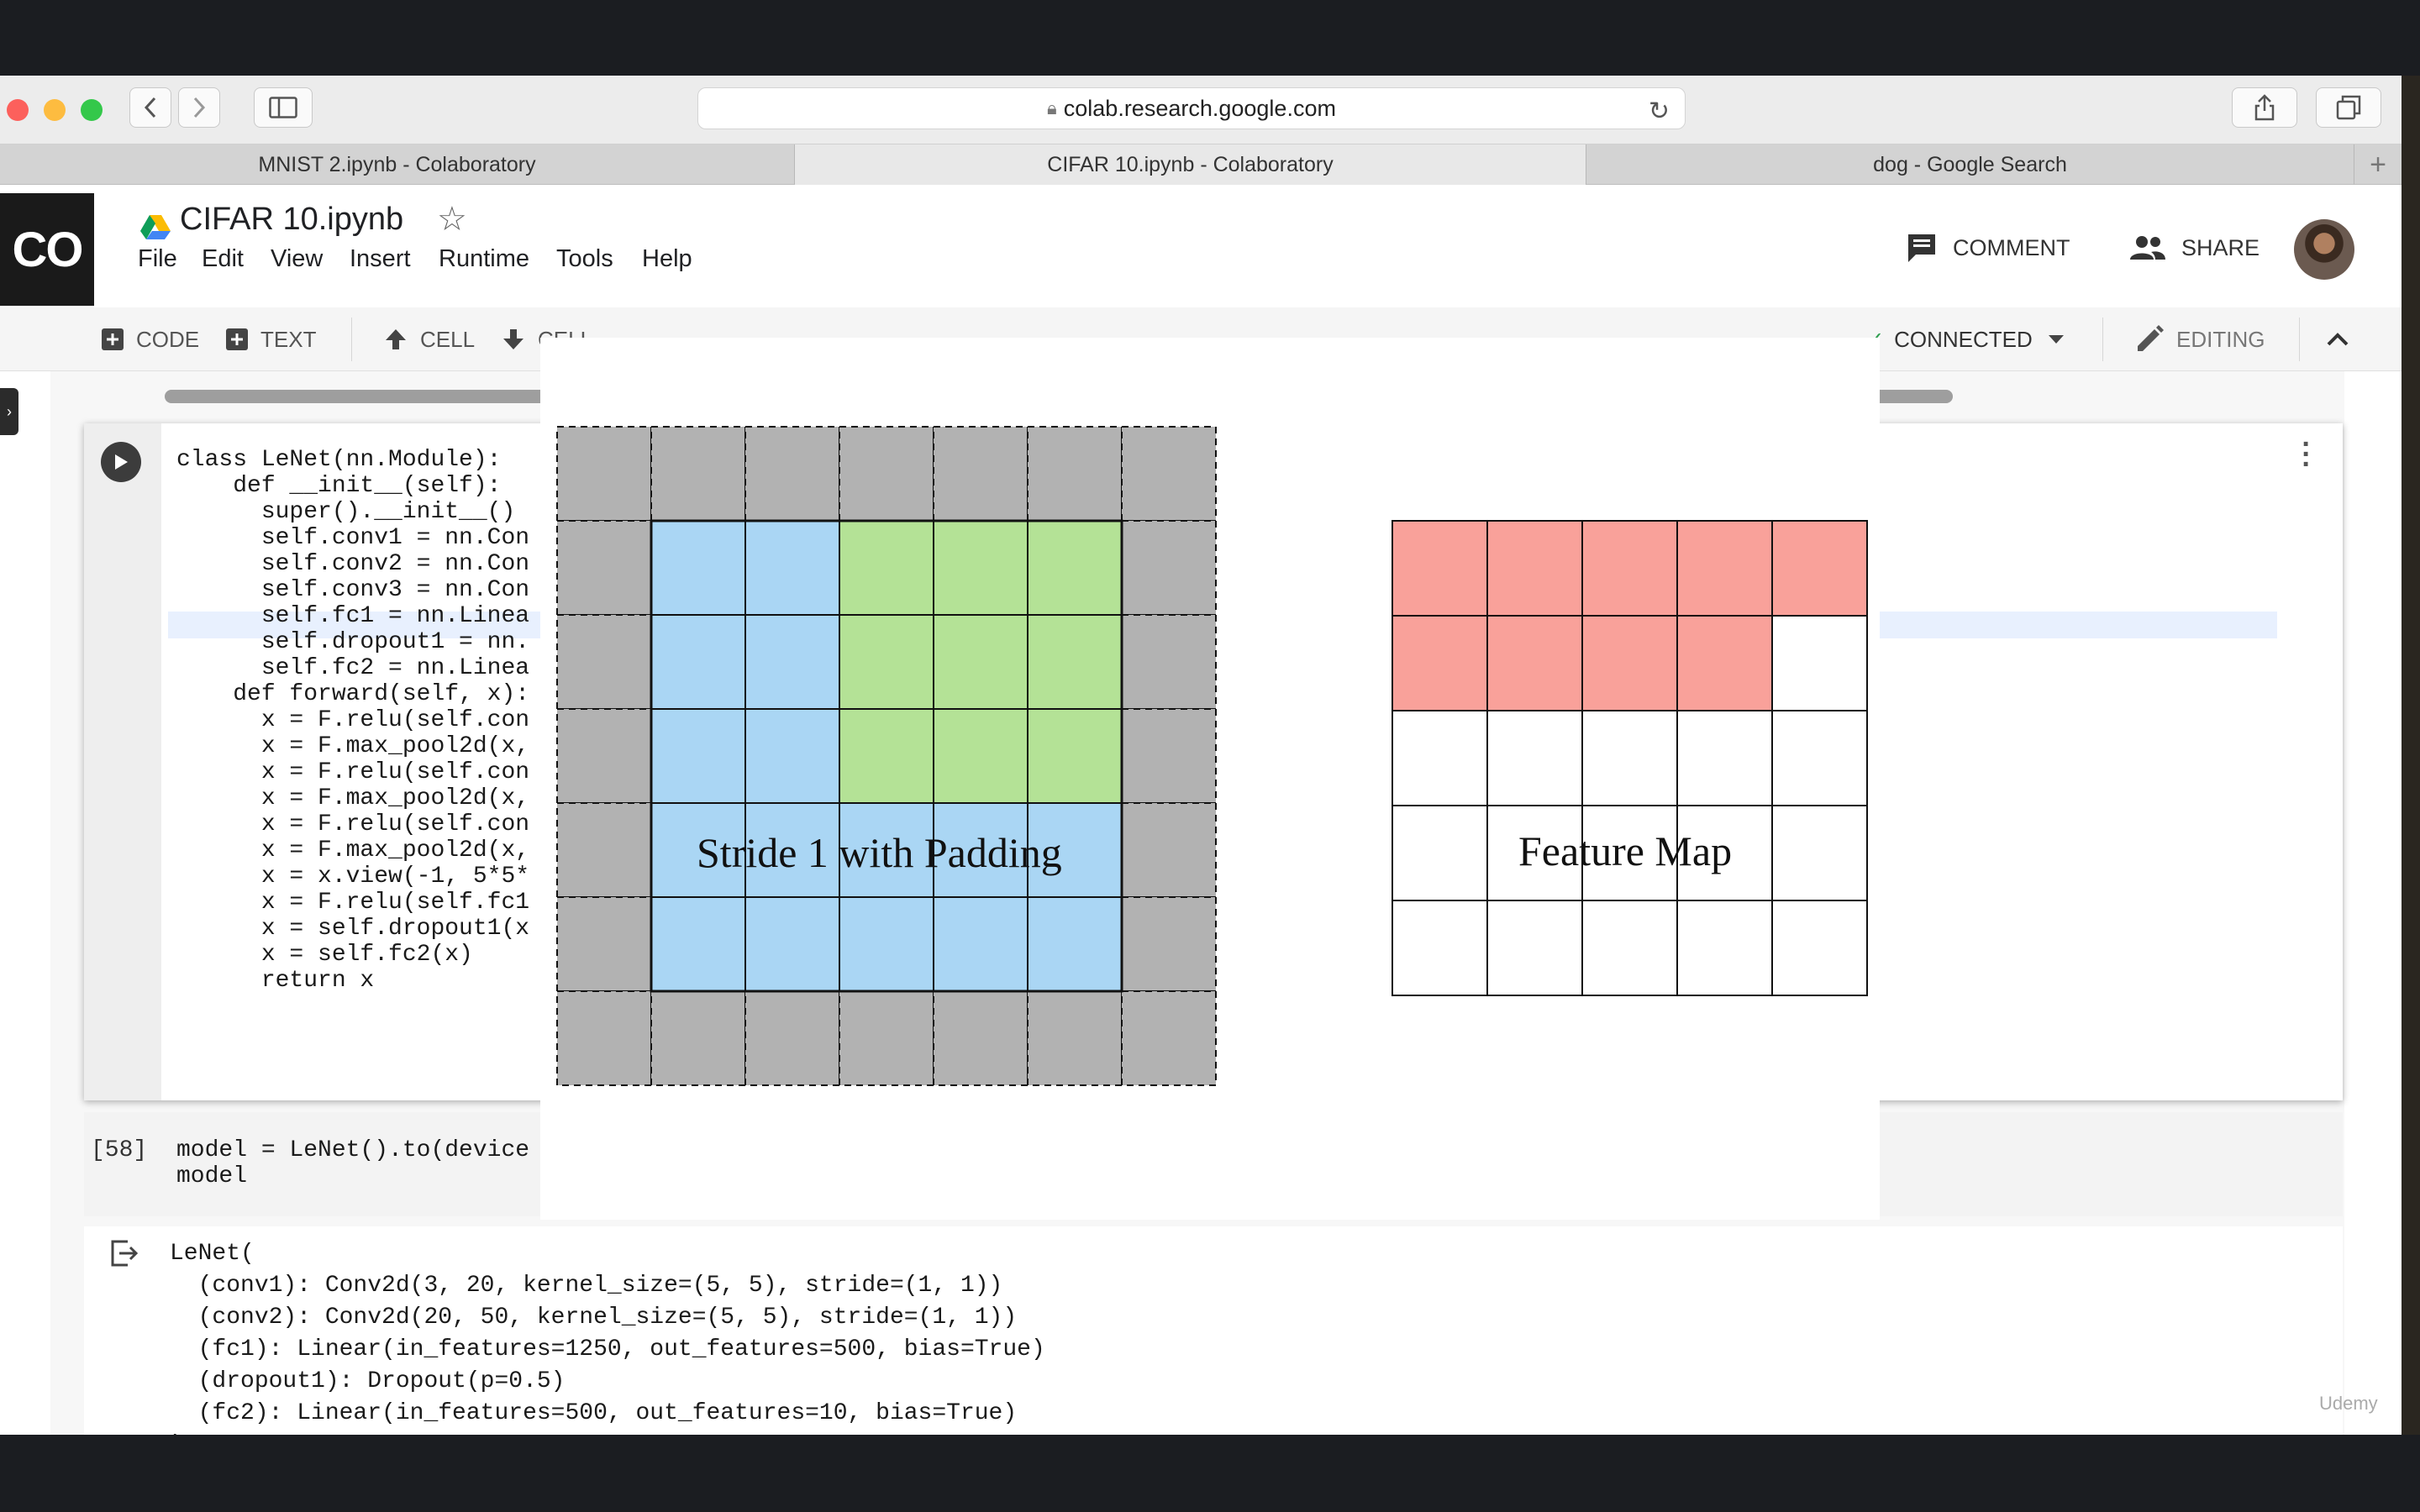 Image resolution: width=2420 pixels, height=1512 pixels. I want to click on back-button, so click(150, 107).